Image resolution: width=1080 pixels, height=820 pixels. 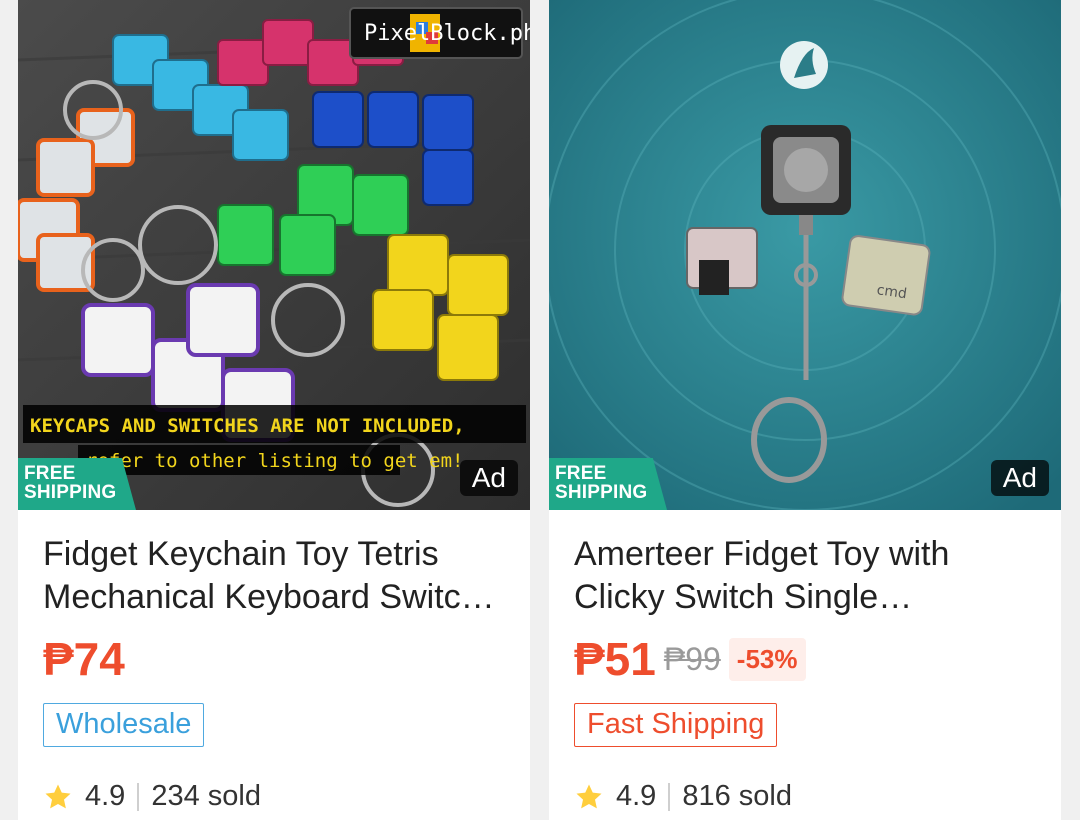 I want to click on price: ₱74, so click(x=84, y=659).